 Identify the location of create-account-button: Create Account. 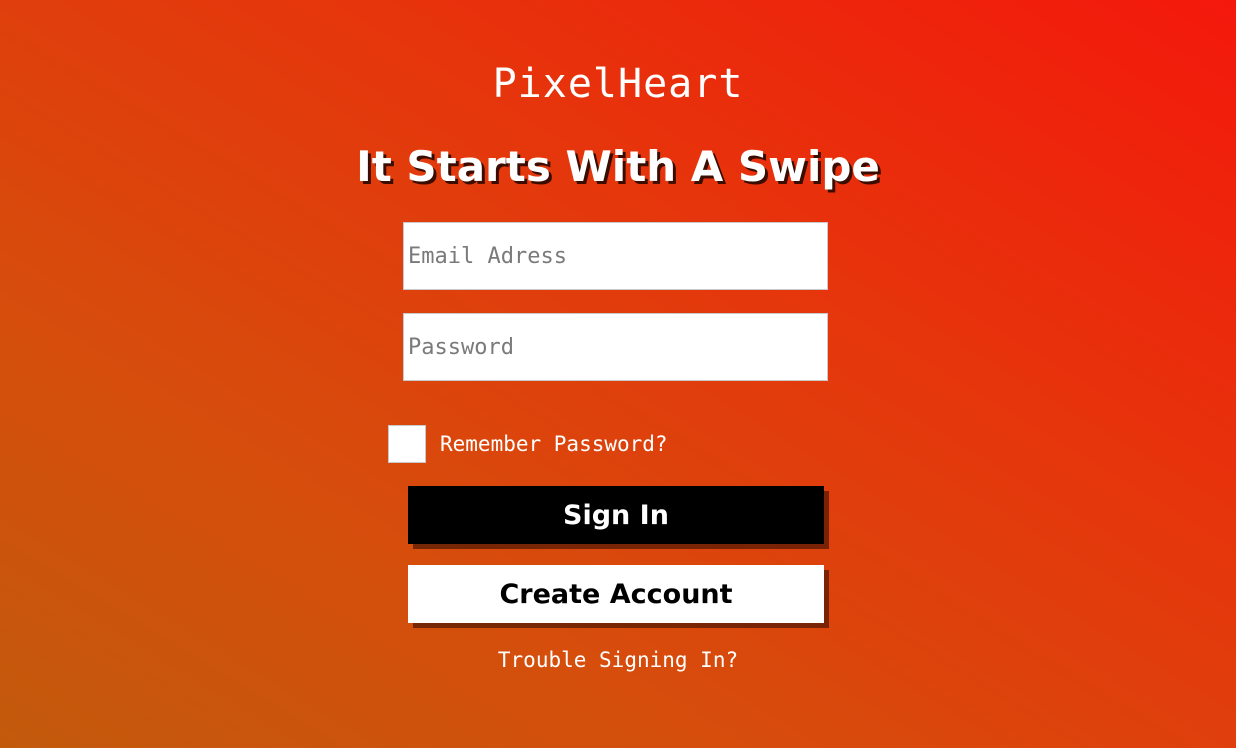
(616, 594).